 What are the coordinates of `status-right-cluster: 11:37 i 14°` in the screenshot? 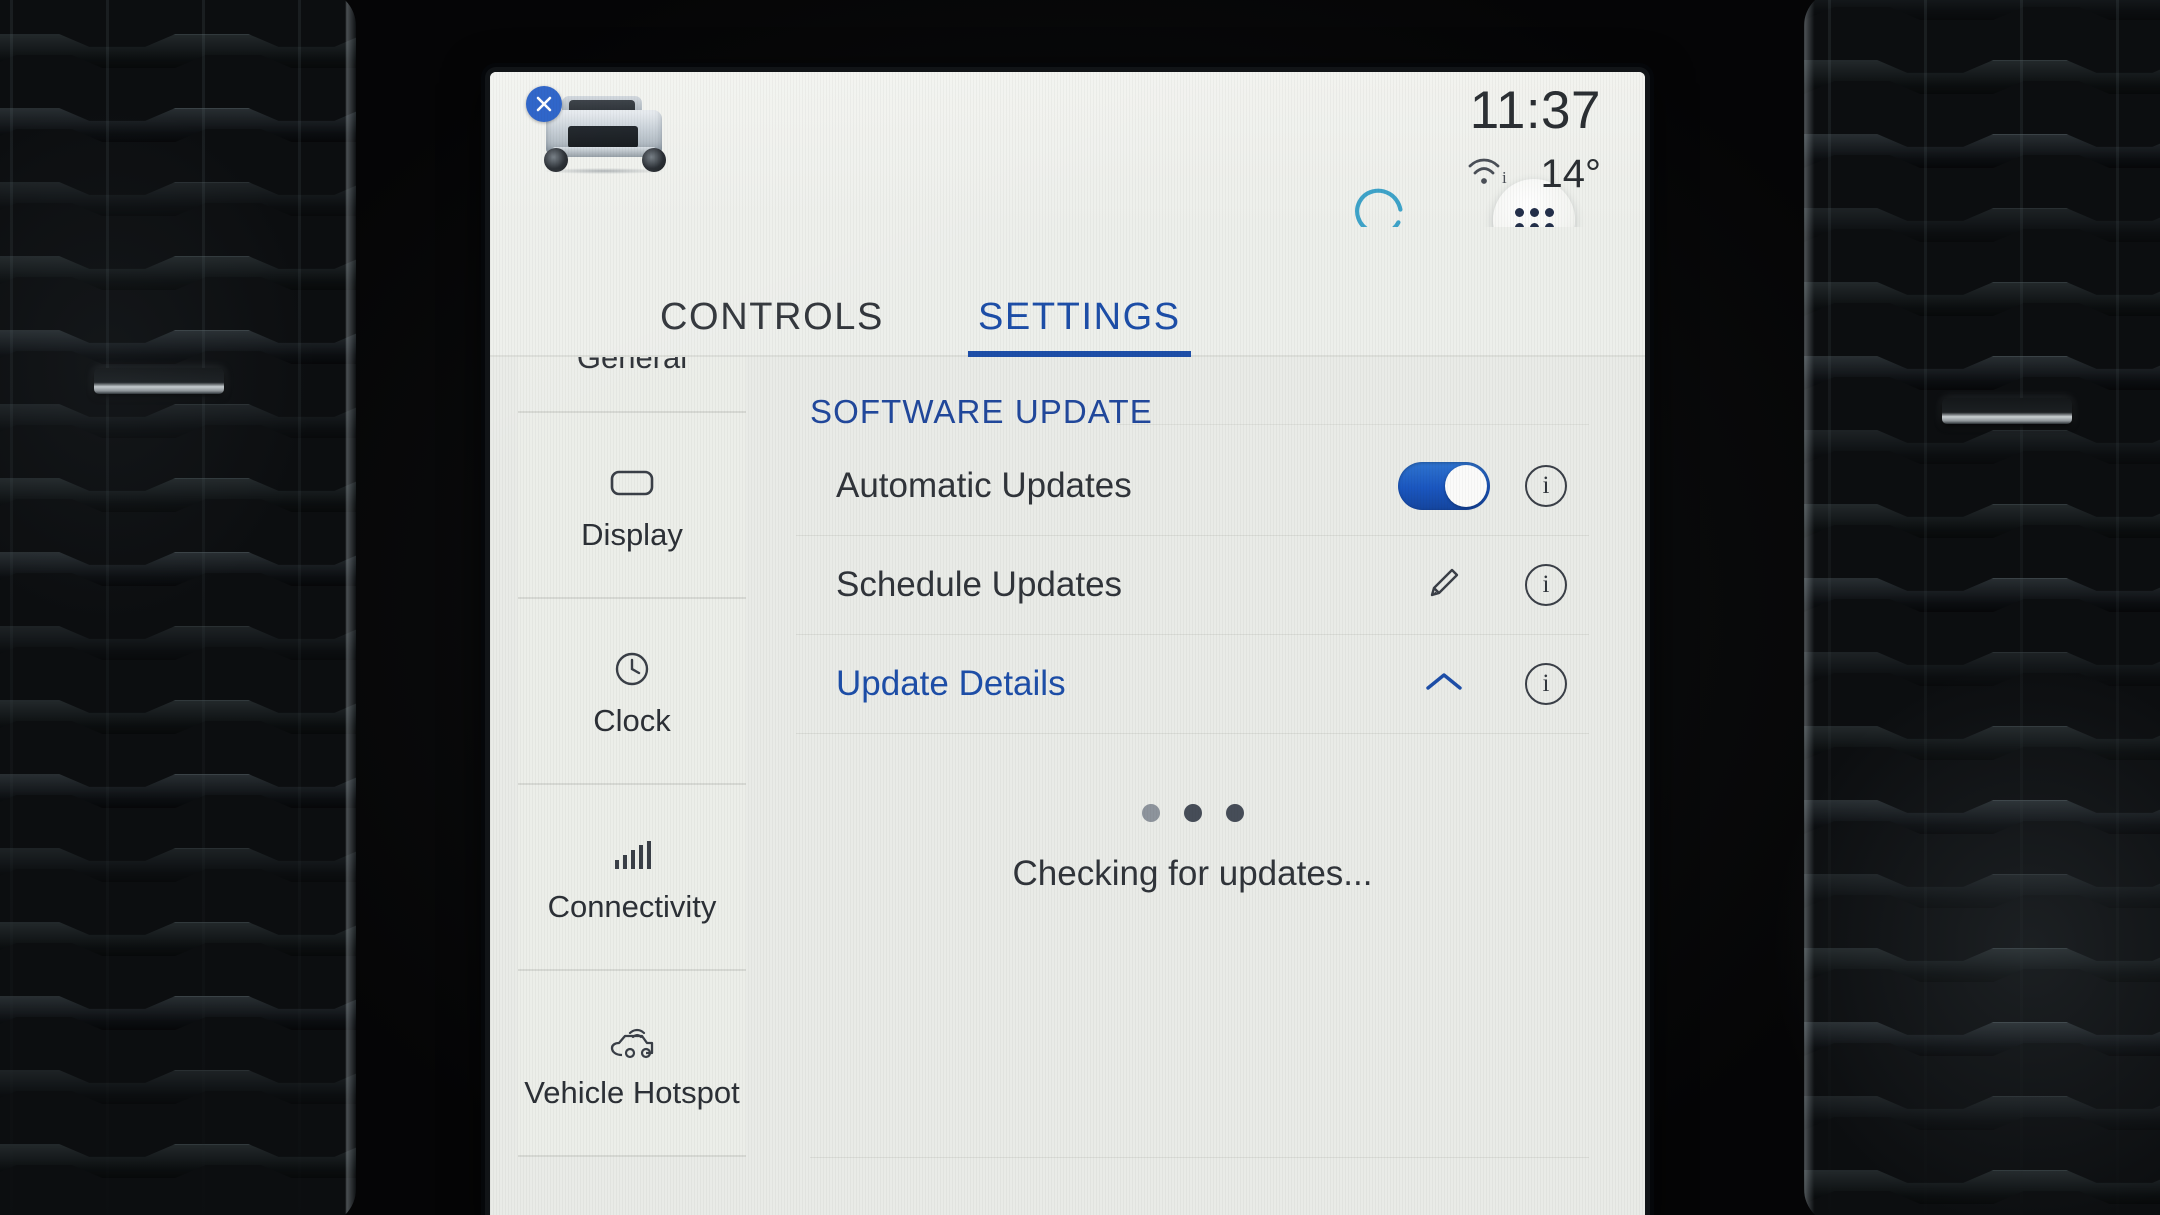 It's located at (1533, 138).